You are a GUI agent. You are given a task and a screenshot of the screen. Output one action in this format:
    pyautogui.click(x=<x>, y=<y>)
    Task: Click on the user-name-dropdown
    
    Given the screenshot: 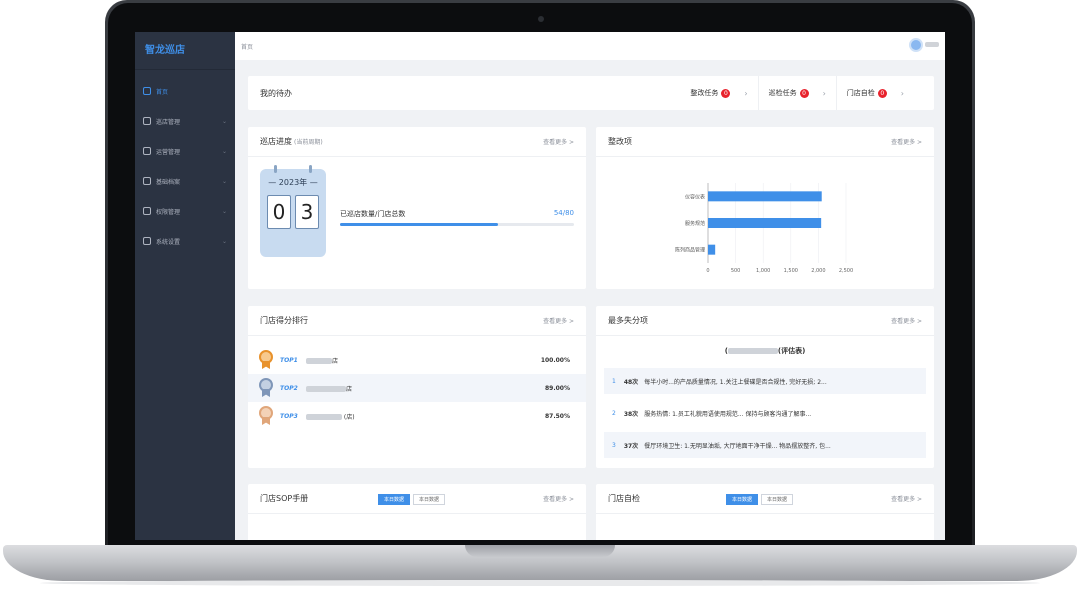 What is the action you would take?
    pyautogui.click(x=932, y=44)
    